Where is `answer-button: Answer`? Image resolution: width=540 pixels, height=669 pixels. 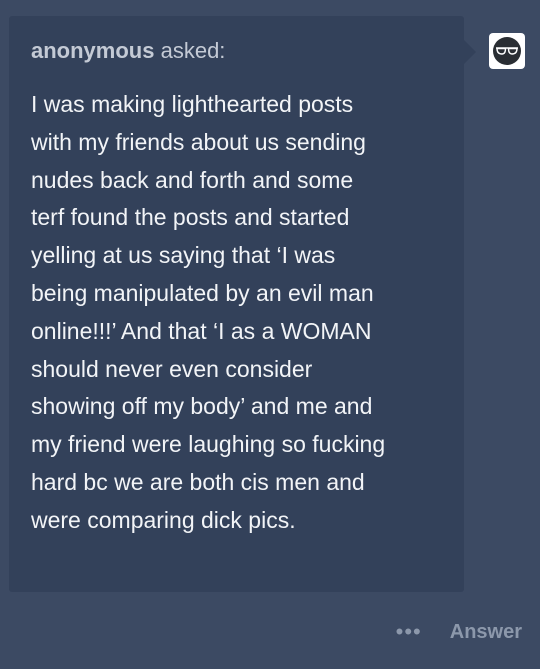 answer-button: Answer is located at coordinates (486, 632).